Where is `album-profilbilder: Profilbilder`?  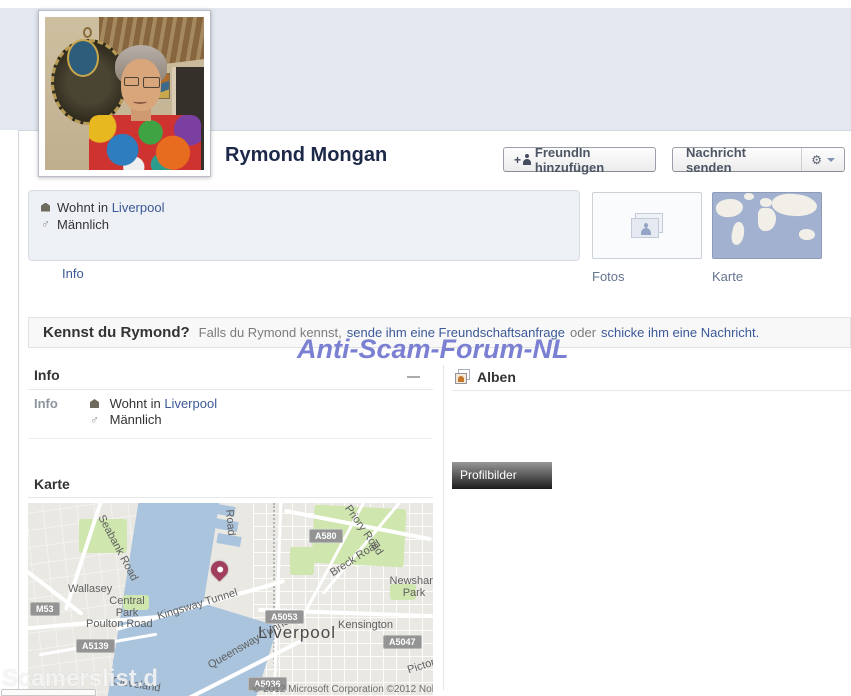 album-profilbilder: Profilbilder is located at coordinates (502, 440).